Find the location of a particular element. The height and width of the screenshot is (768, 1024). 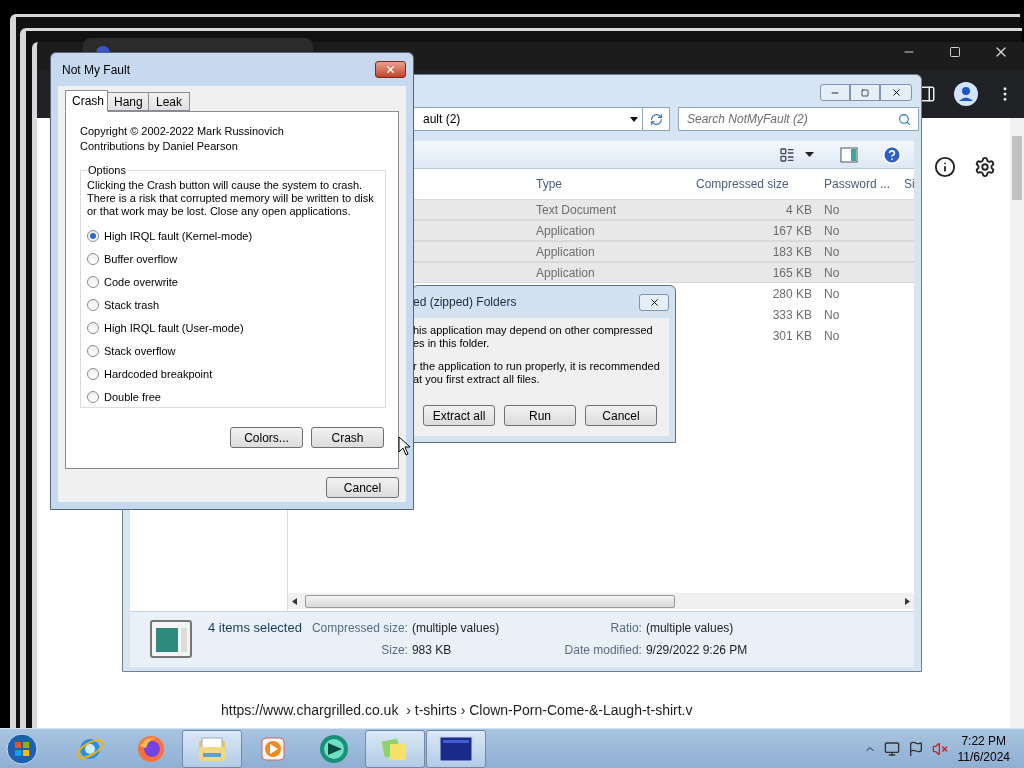

size-cell-text: 301 KB is located at coordinates (792, 336).